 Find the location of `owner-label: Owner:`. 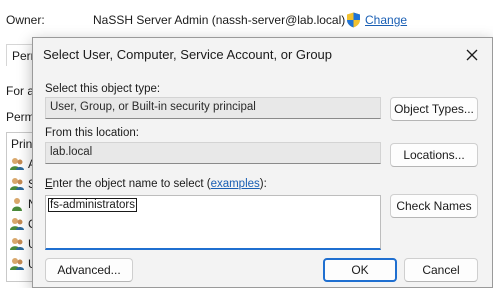

owner-label: Owner: is located at coordinates (25, 20).